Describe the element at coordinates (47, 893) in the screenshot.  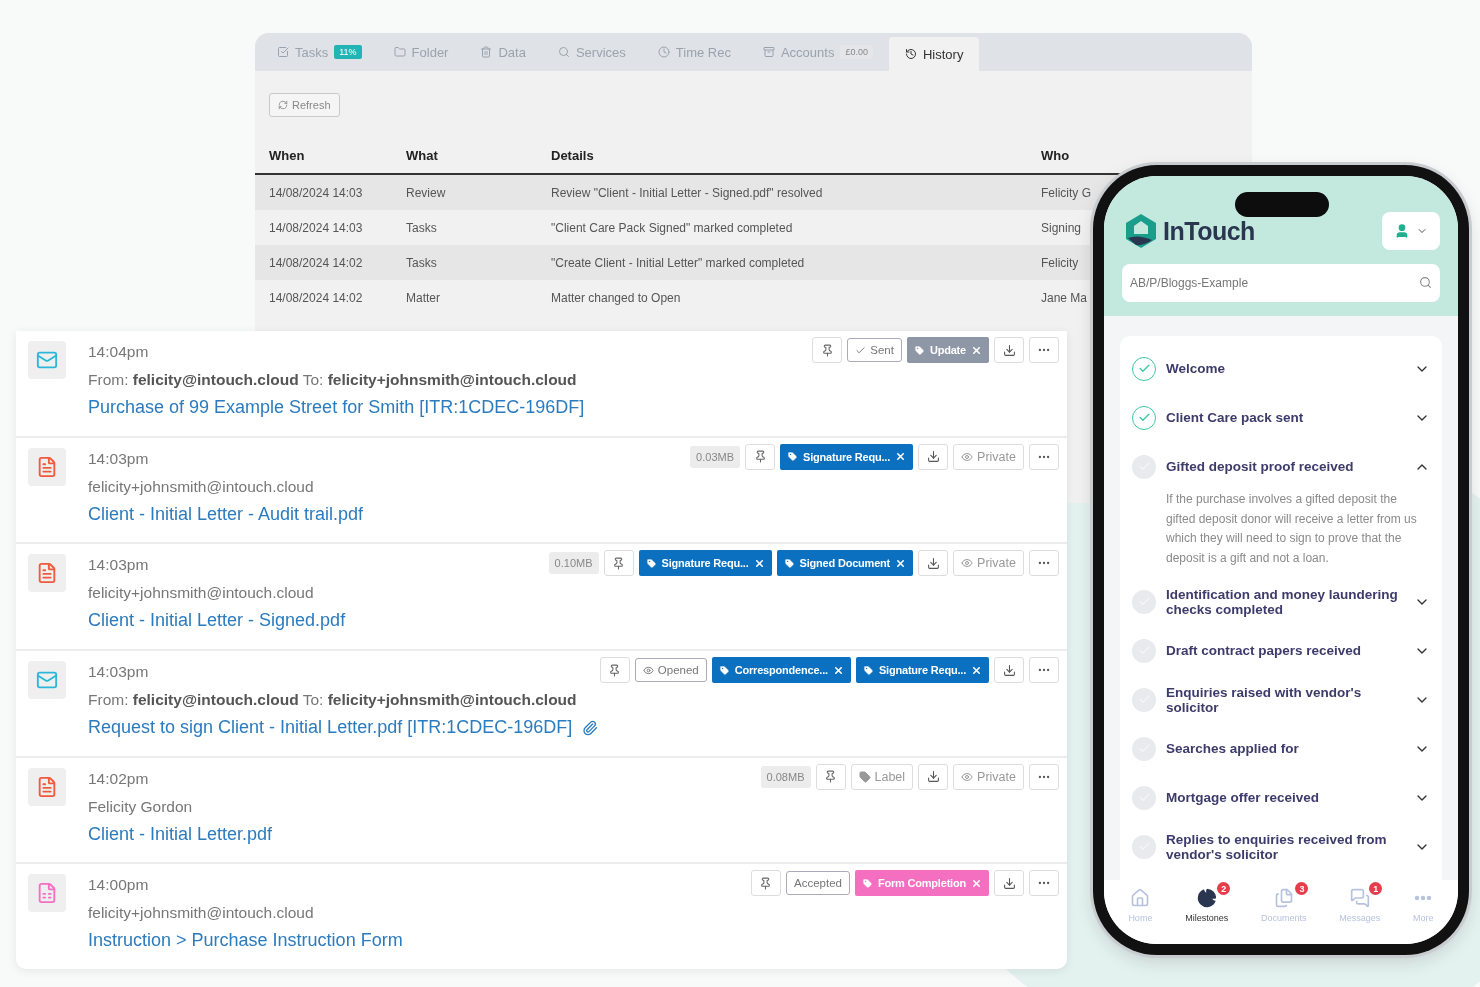
I see `form-icon` at that location.